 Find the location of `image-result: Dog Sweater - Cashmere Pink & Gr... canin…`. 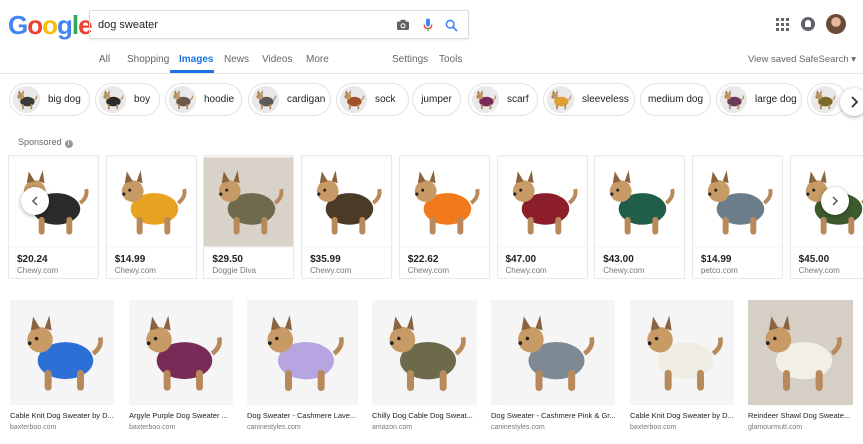

image-result: Dog Sweater - Cashmere Pink & Gr... canin… is located at coordinates (553, 372).